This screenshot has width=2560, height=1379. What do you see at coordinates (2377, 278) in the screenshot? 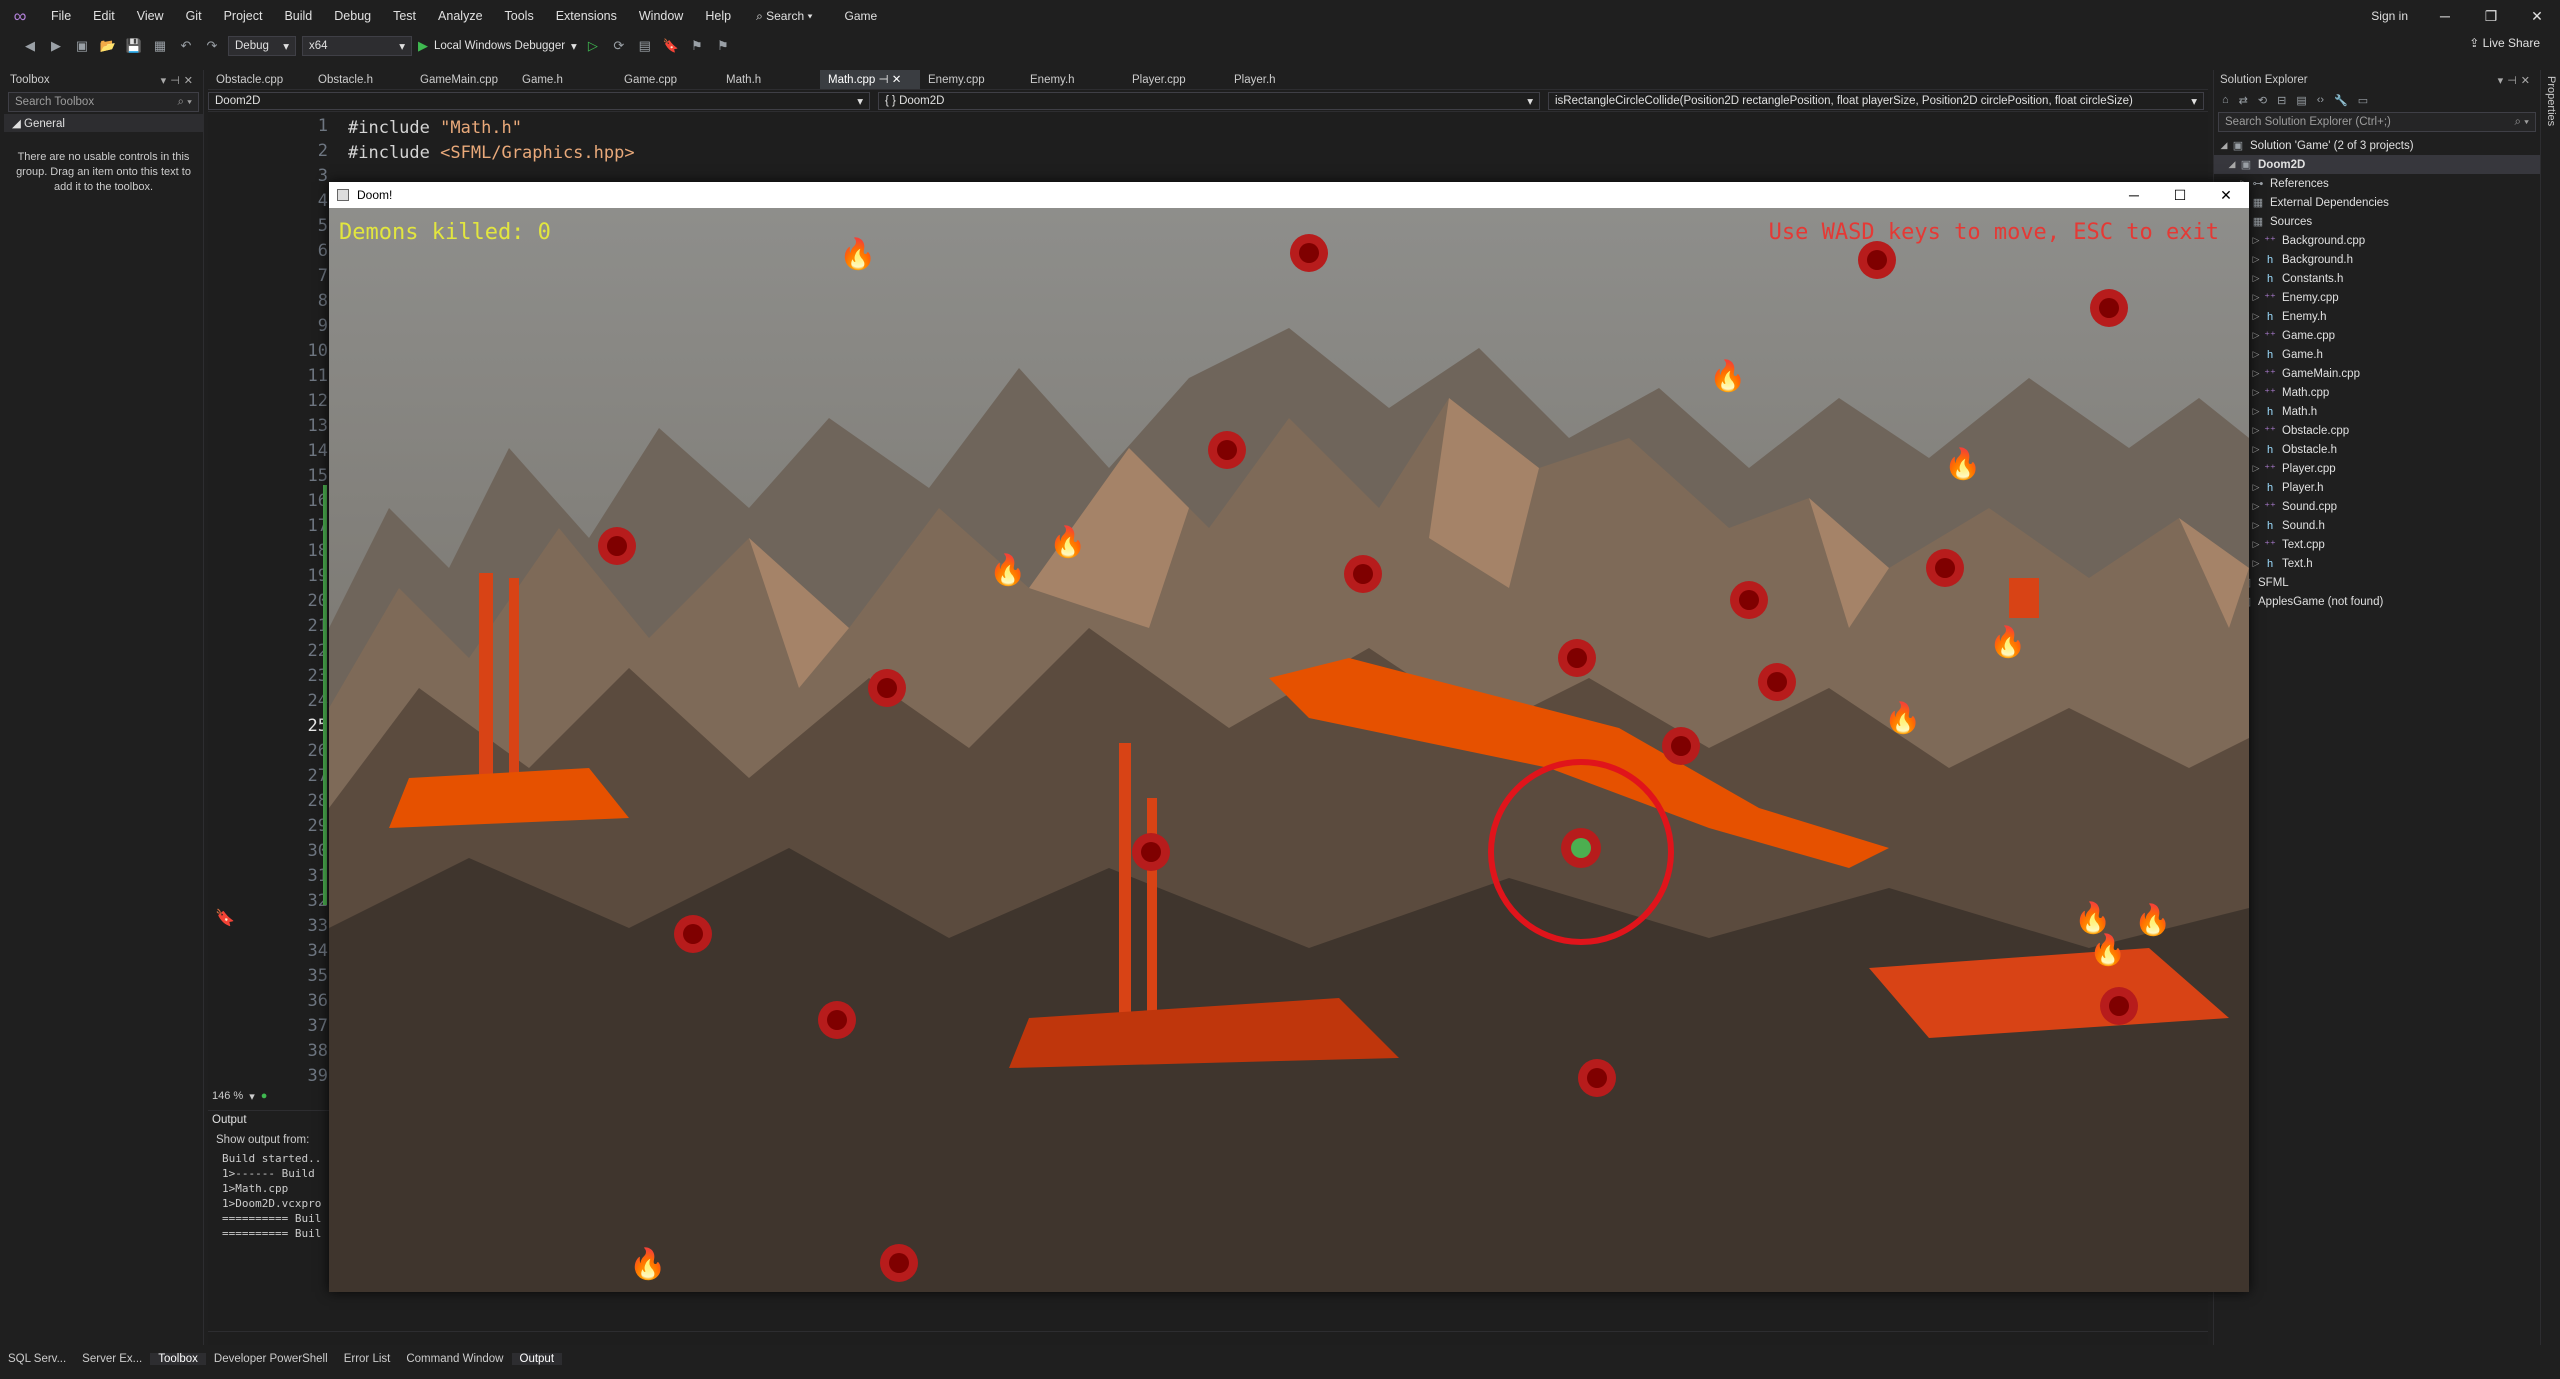
I see `tree-file: ▷ h Constants.h` at bounding box center [2377, 278].